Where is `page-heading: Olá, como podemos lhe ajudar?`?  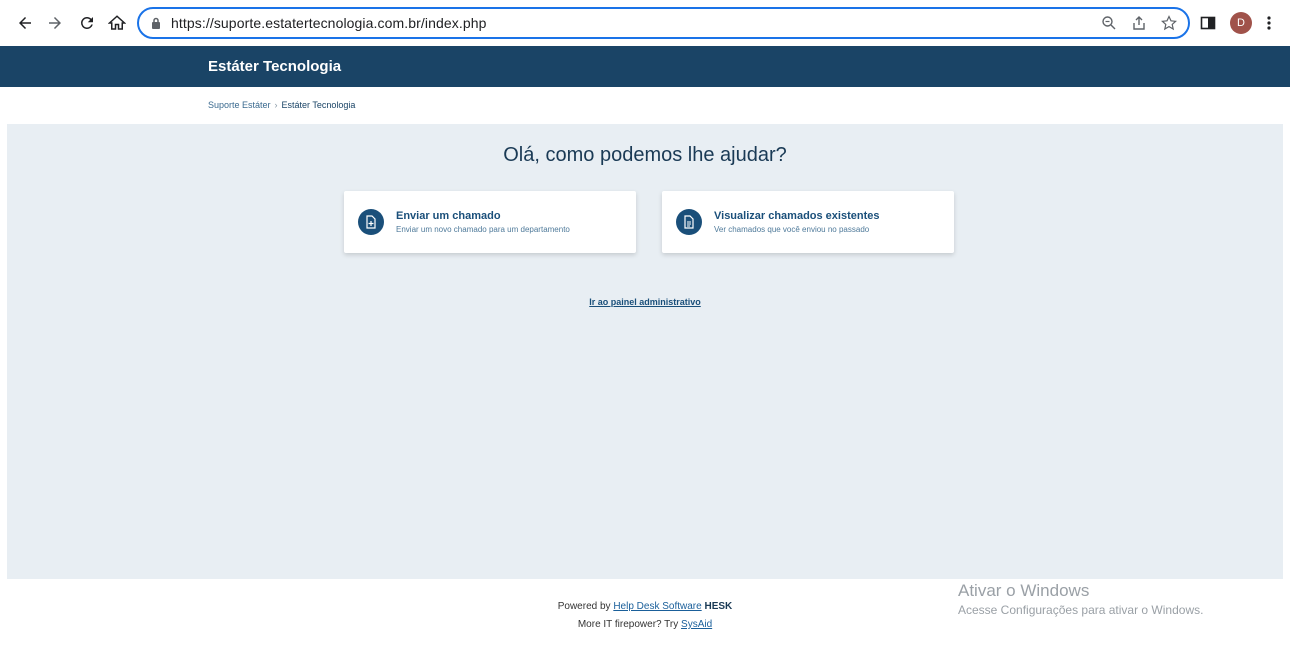 page-heading: Olá, como podemos lhe ajudar? is located at coordinates (645, 155).